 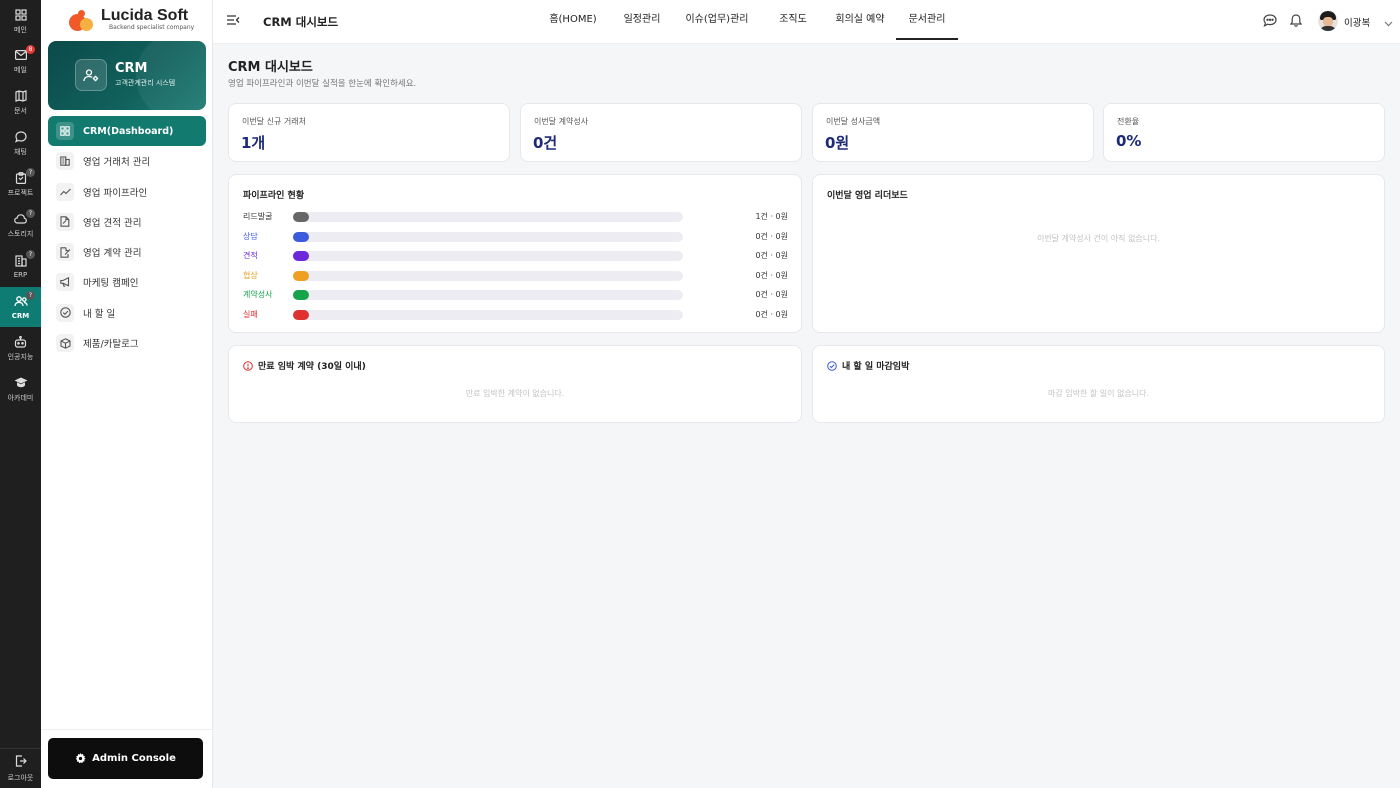 I want to click on menu-collapse-icon, so click(x=233, y=21).